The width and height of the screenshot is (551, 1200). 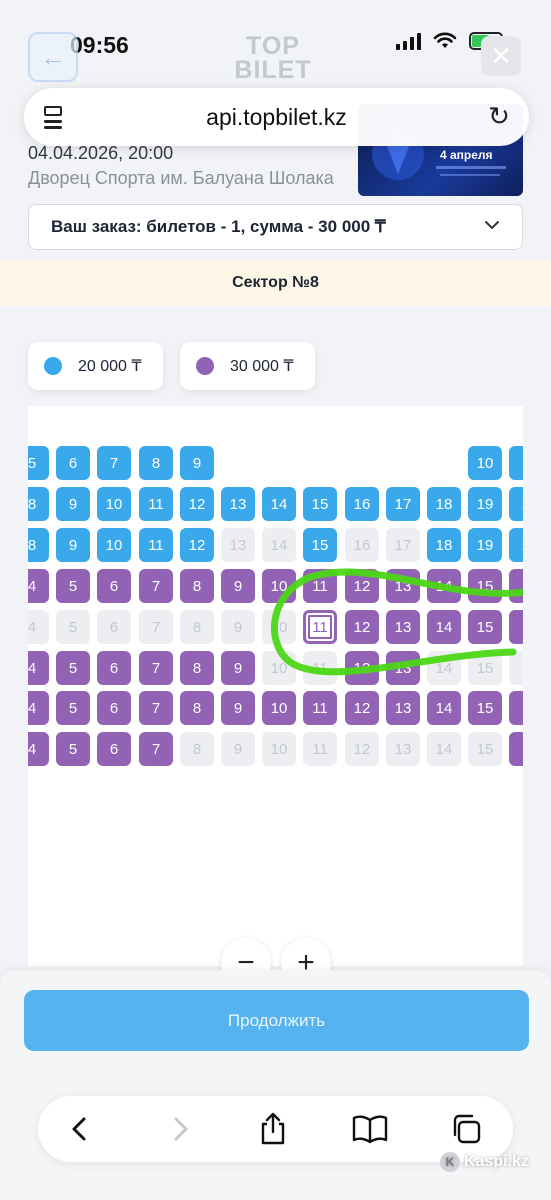 What do you see at coordinates (95, 366) in the screenshot?
I see `legend-price-20000: 20 000 ₸` at bounding box center [95, 366].